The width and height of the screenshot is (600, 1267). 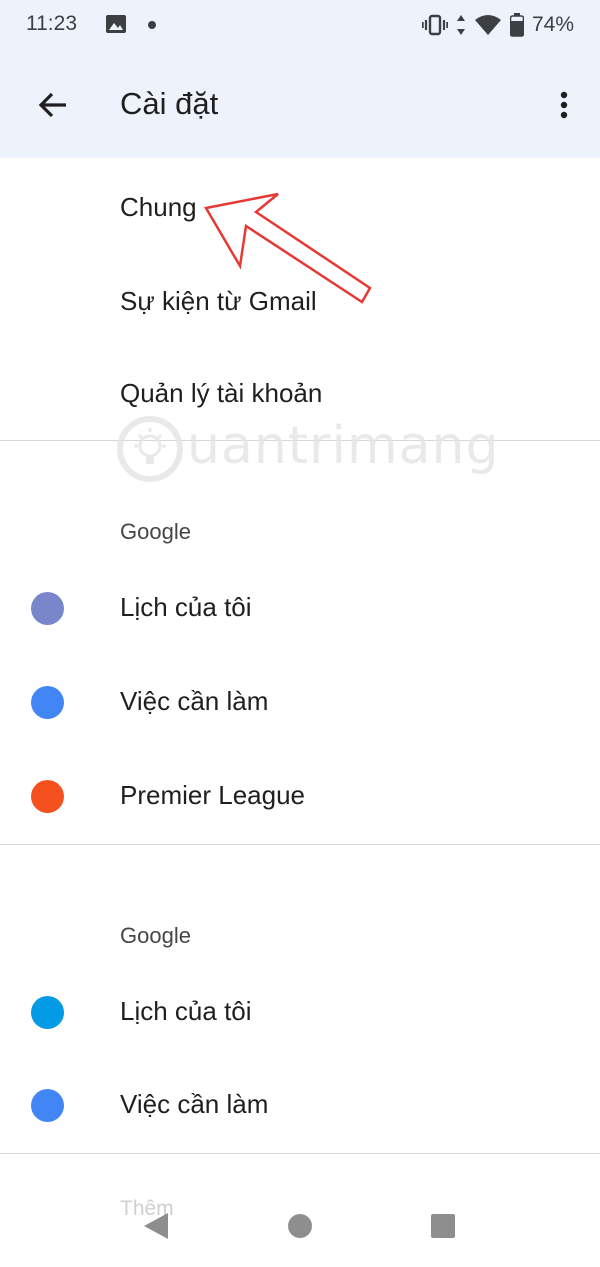 What do you see at coordinates (158, 207) in the screenshot?
I see `settings-item-label: Chung` at bounding box center [158, 207].